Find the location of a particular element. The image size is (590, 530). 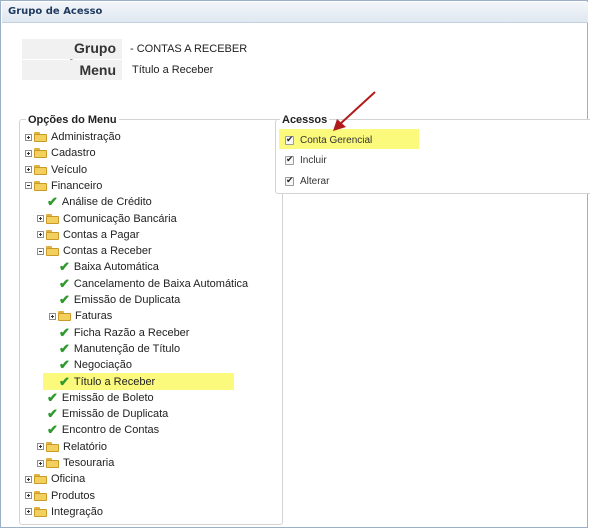

menu-tree-item-label: Faturas is located at coordinates (94, 316).